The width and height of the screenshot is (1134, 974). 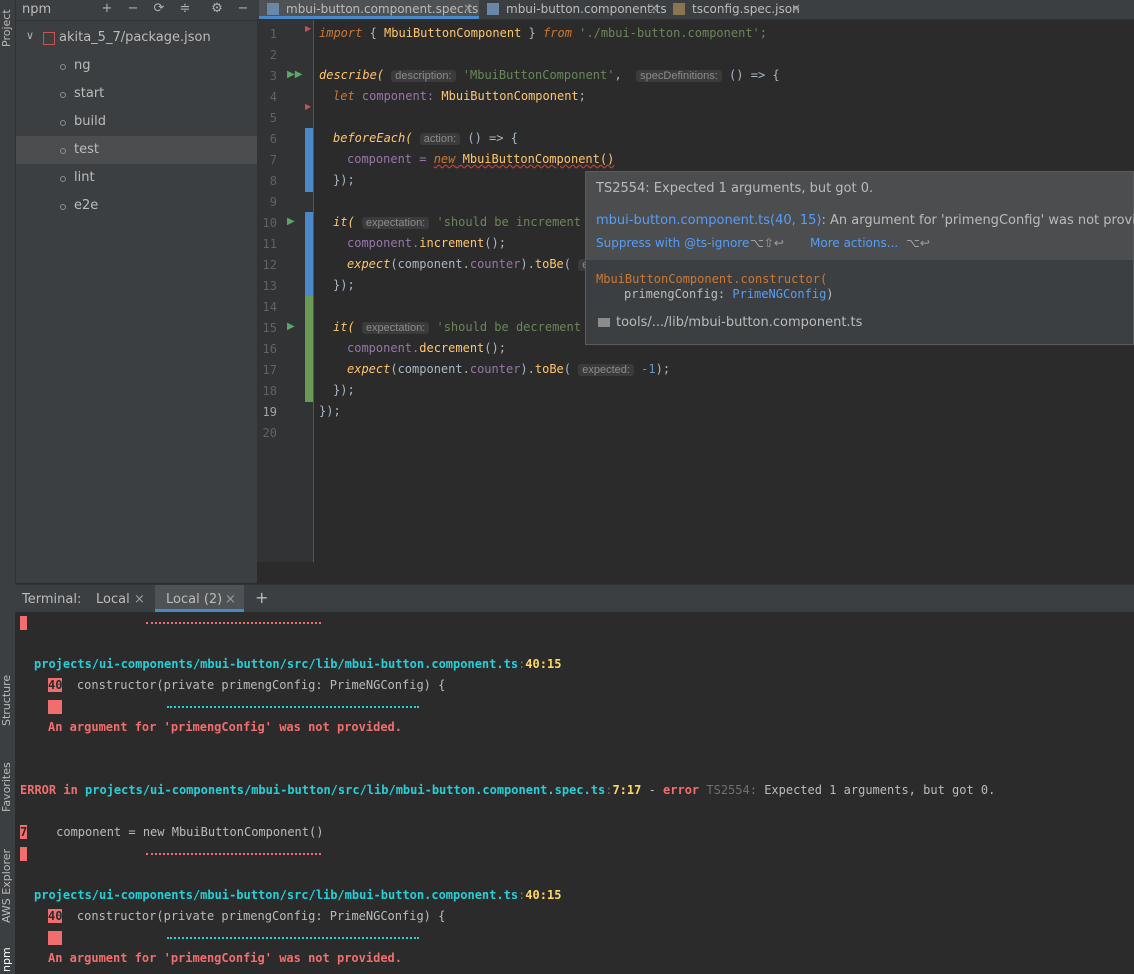 I want to click on npm-toolbar: npm + − ⟳ ≑ ⚙ −, so click(x=136, y=10).